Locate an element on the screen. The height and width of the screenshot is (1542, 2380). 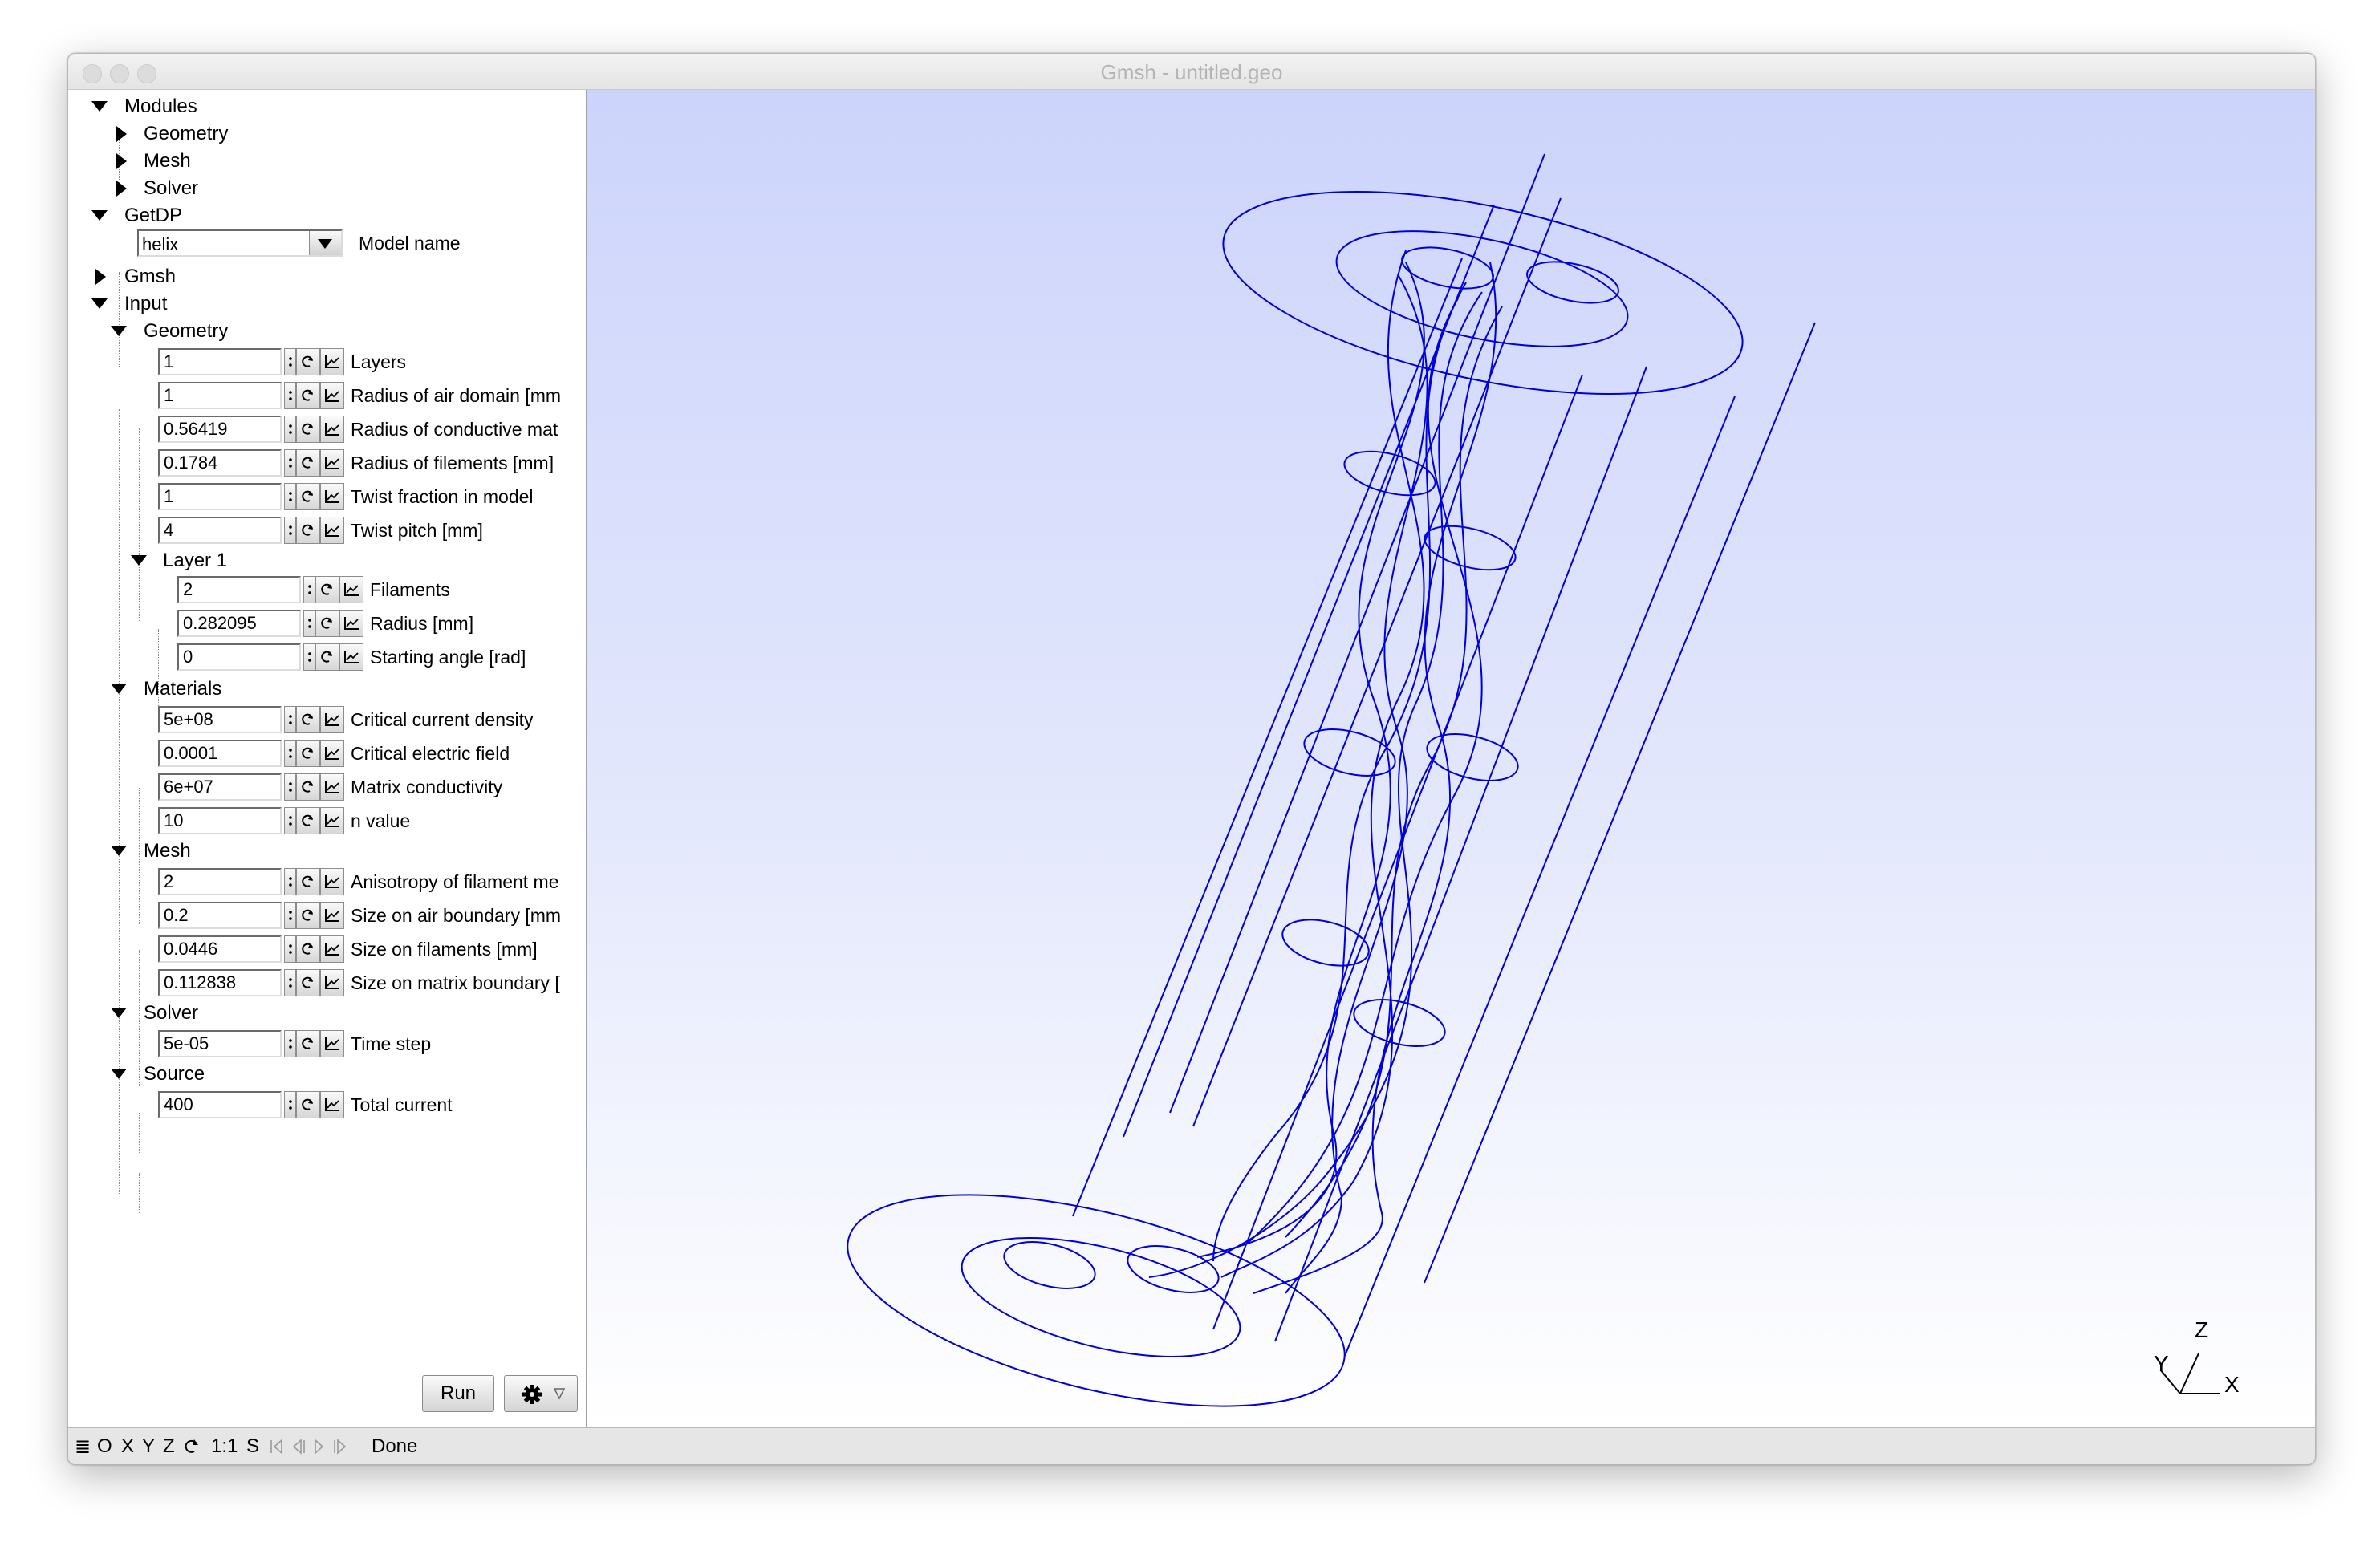
model-name-select: helix is located at coordinates (240, 243).